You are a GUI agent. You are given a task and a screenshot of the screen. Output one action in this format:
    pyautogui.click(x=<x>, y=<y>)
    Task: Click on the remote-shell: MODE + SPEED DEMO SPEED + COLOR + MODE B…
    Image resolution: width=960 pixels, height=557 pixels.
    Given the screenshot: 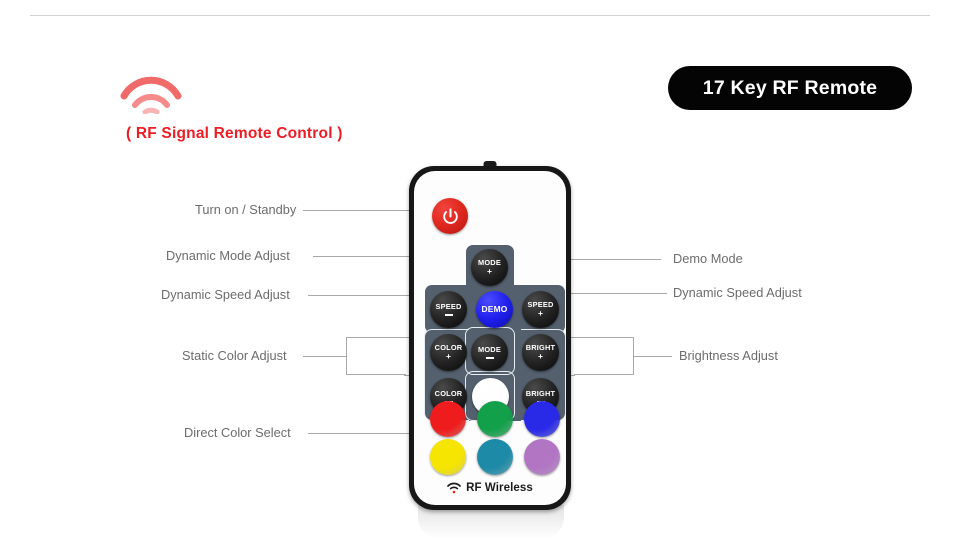 What is the action you would take?
    pyautogui.click(x=490, y=338)
    